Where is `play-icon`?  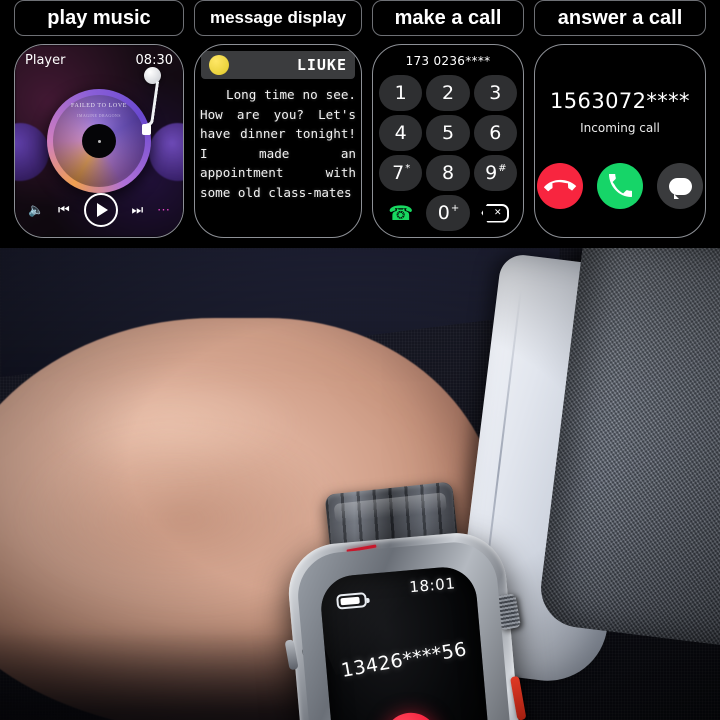
play-icon is located at coordinates (100, 210).